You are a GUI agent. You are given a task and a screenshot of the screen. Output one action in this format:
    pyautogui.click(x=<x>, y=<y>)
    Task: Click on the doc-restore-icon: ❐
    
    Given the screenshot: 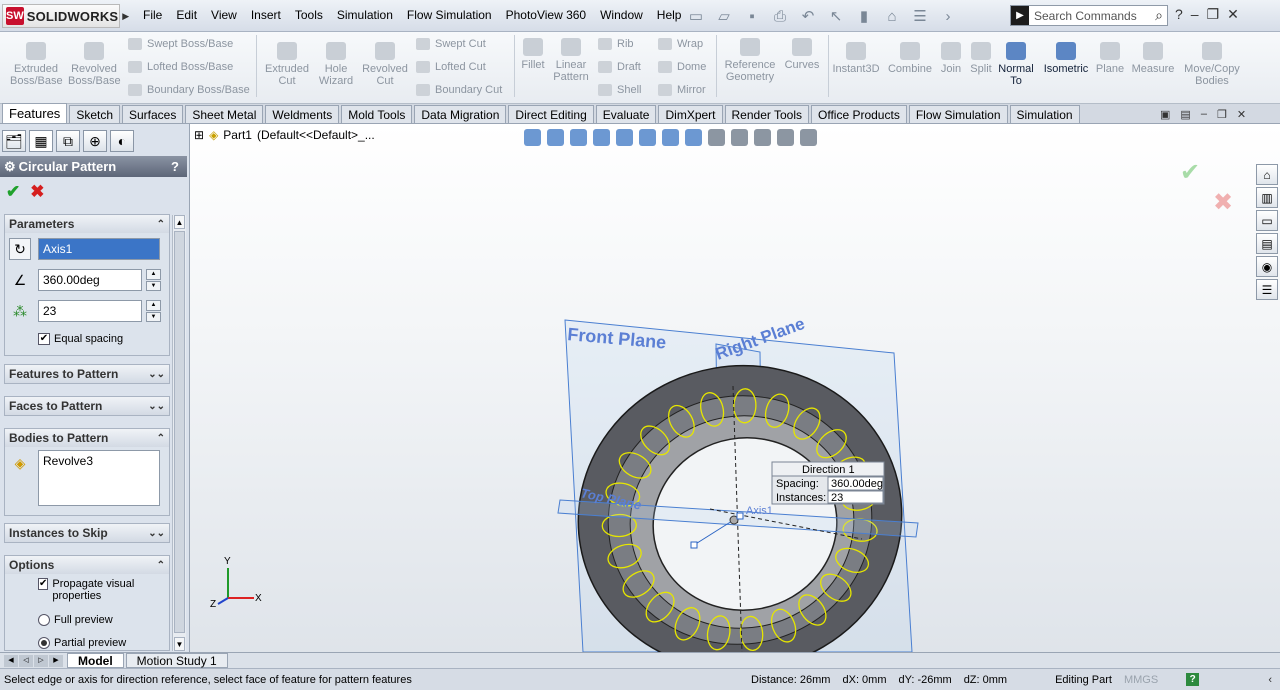 What is the action you would take?
    pyautogui.click(x=1222, y=114)
    